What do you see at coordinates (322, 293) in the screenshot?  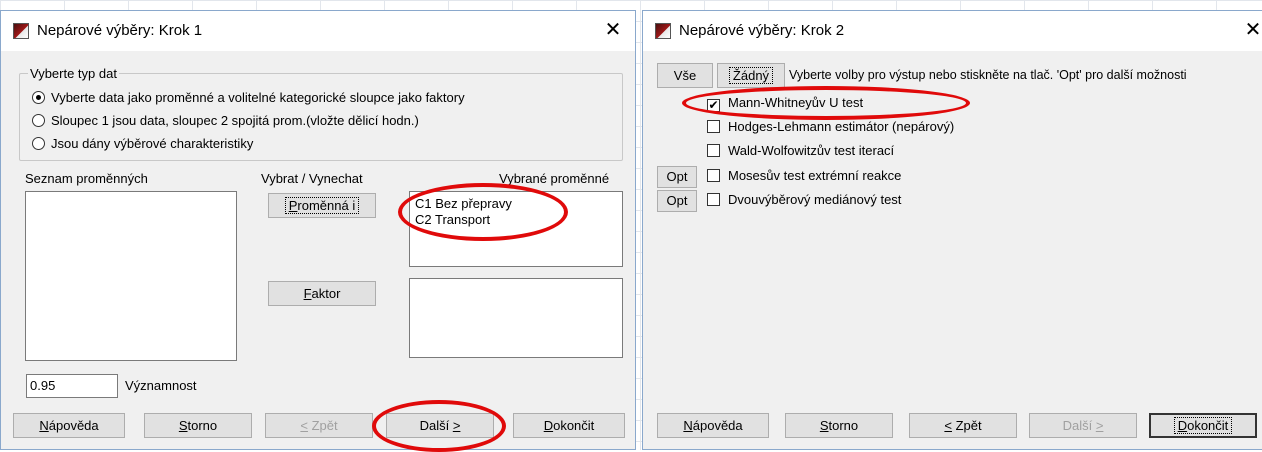 I see `factor-button: Faktor` at bounding box center [322, 293].